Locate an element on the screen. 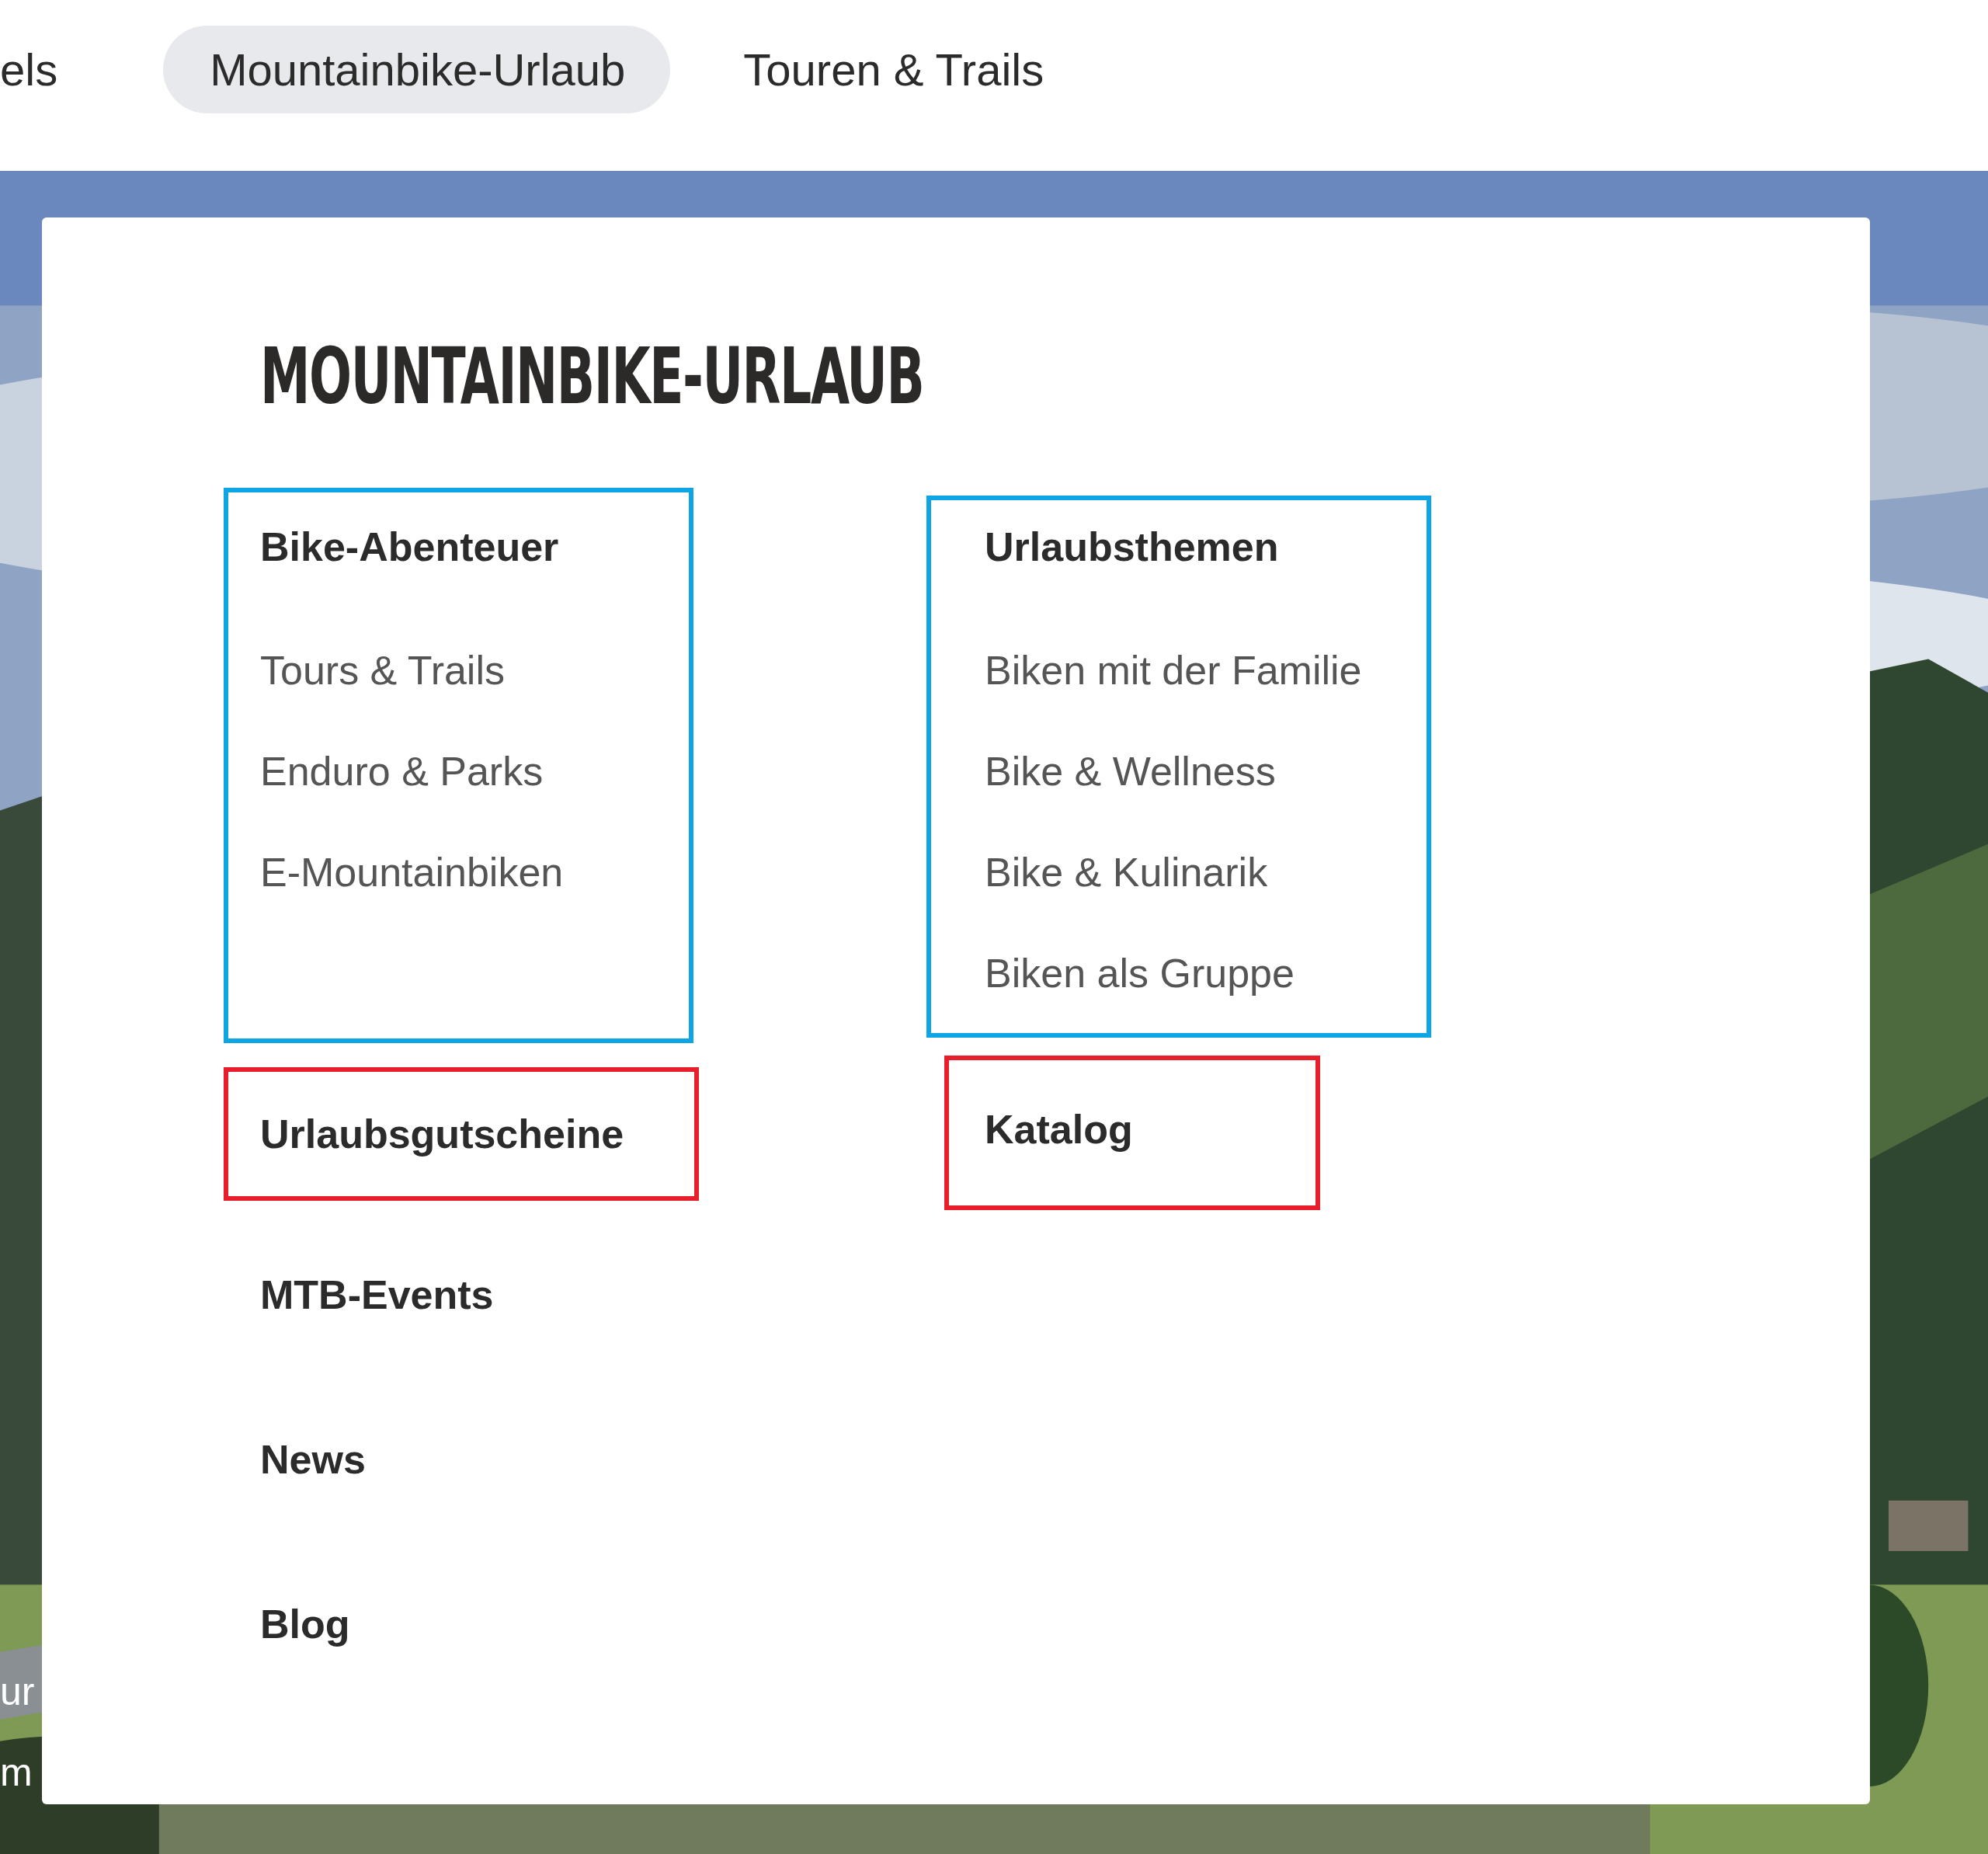 The height and width of the screenshot is (1854, 1988). menu-heading: Katalog is located at coordinates (1059, 1129).